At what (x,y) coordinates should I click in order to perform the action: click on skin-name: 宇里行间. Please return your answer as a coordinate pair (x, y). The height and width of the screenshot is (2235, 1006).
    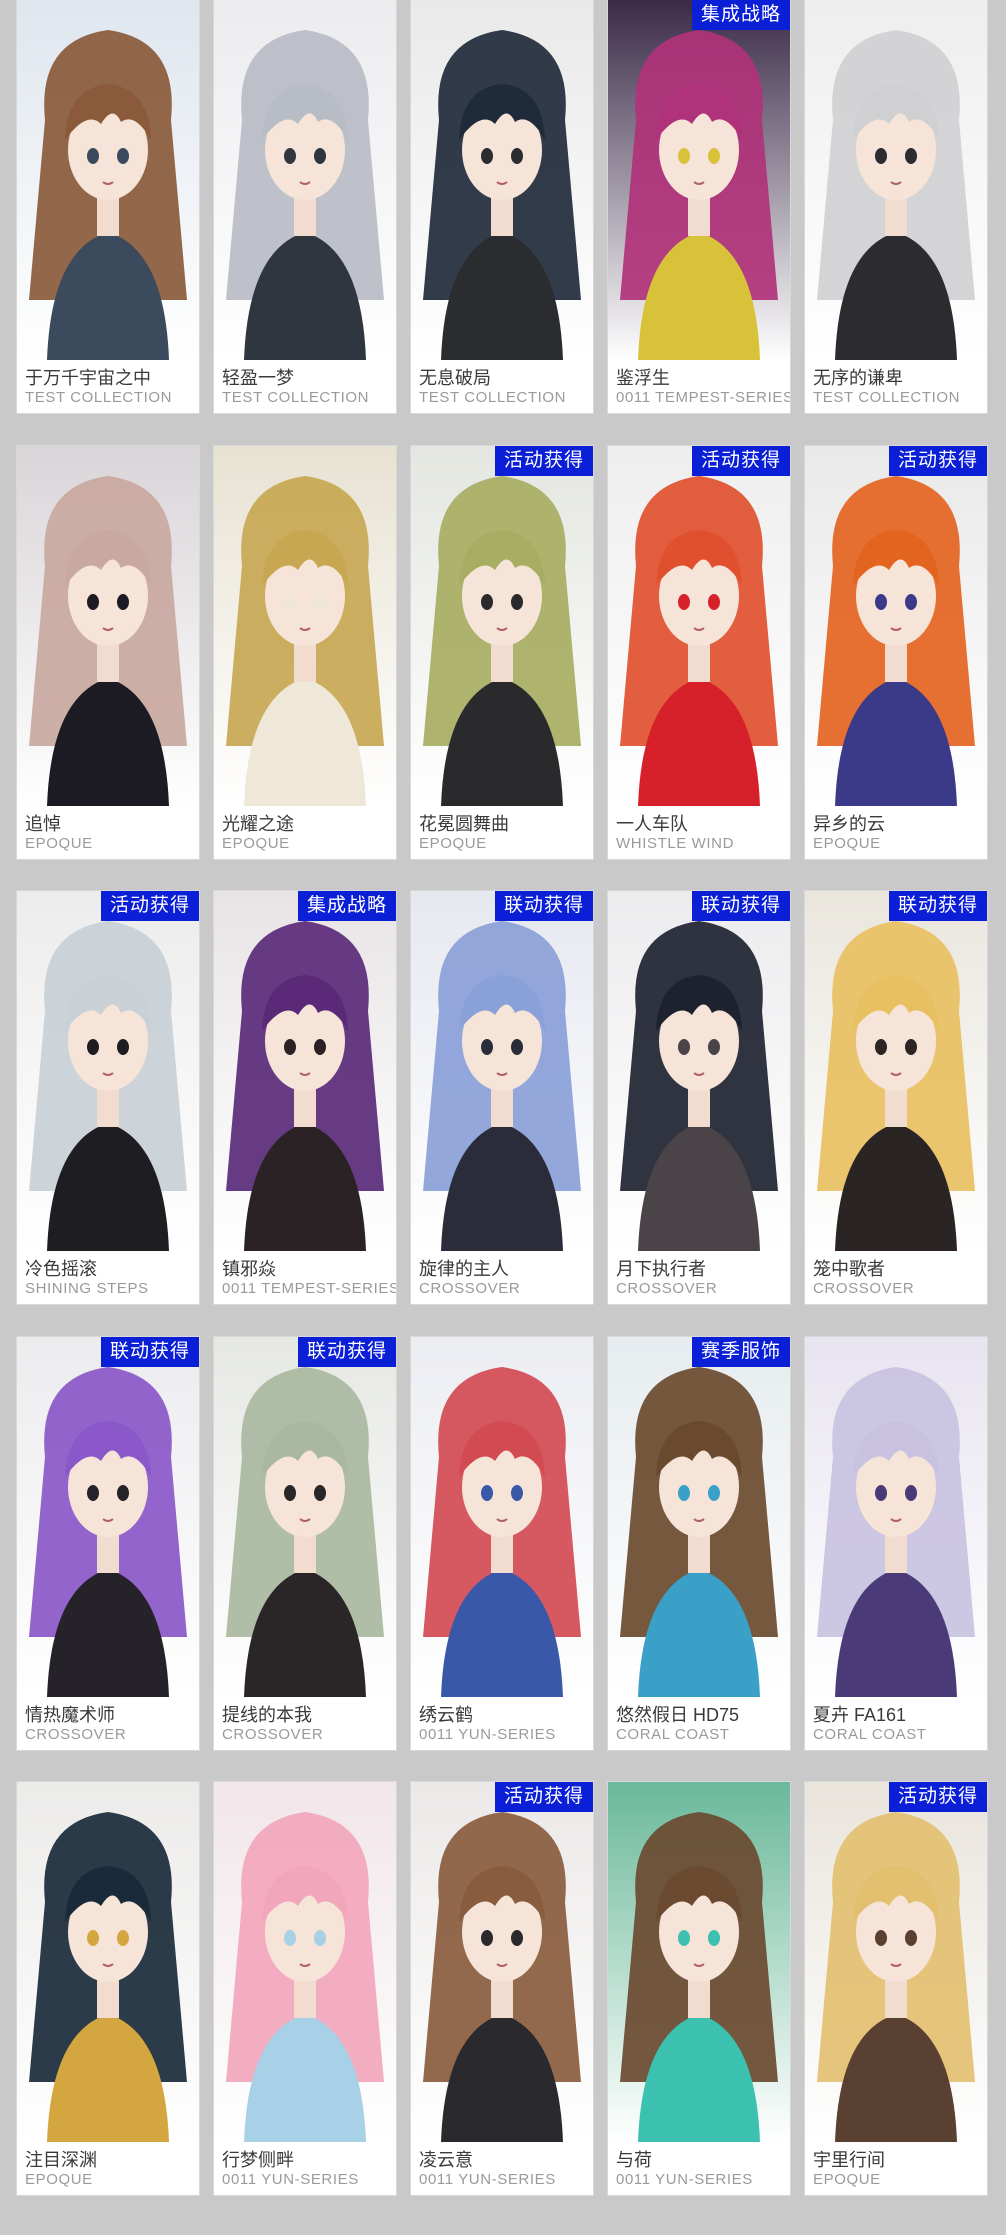
    Looking at the image, I should click on (849, 2160).